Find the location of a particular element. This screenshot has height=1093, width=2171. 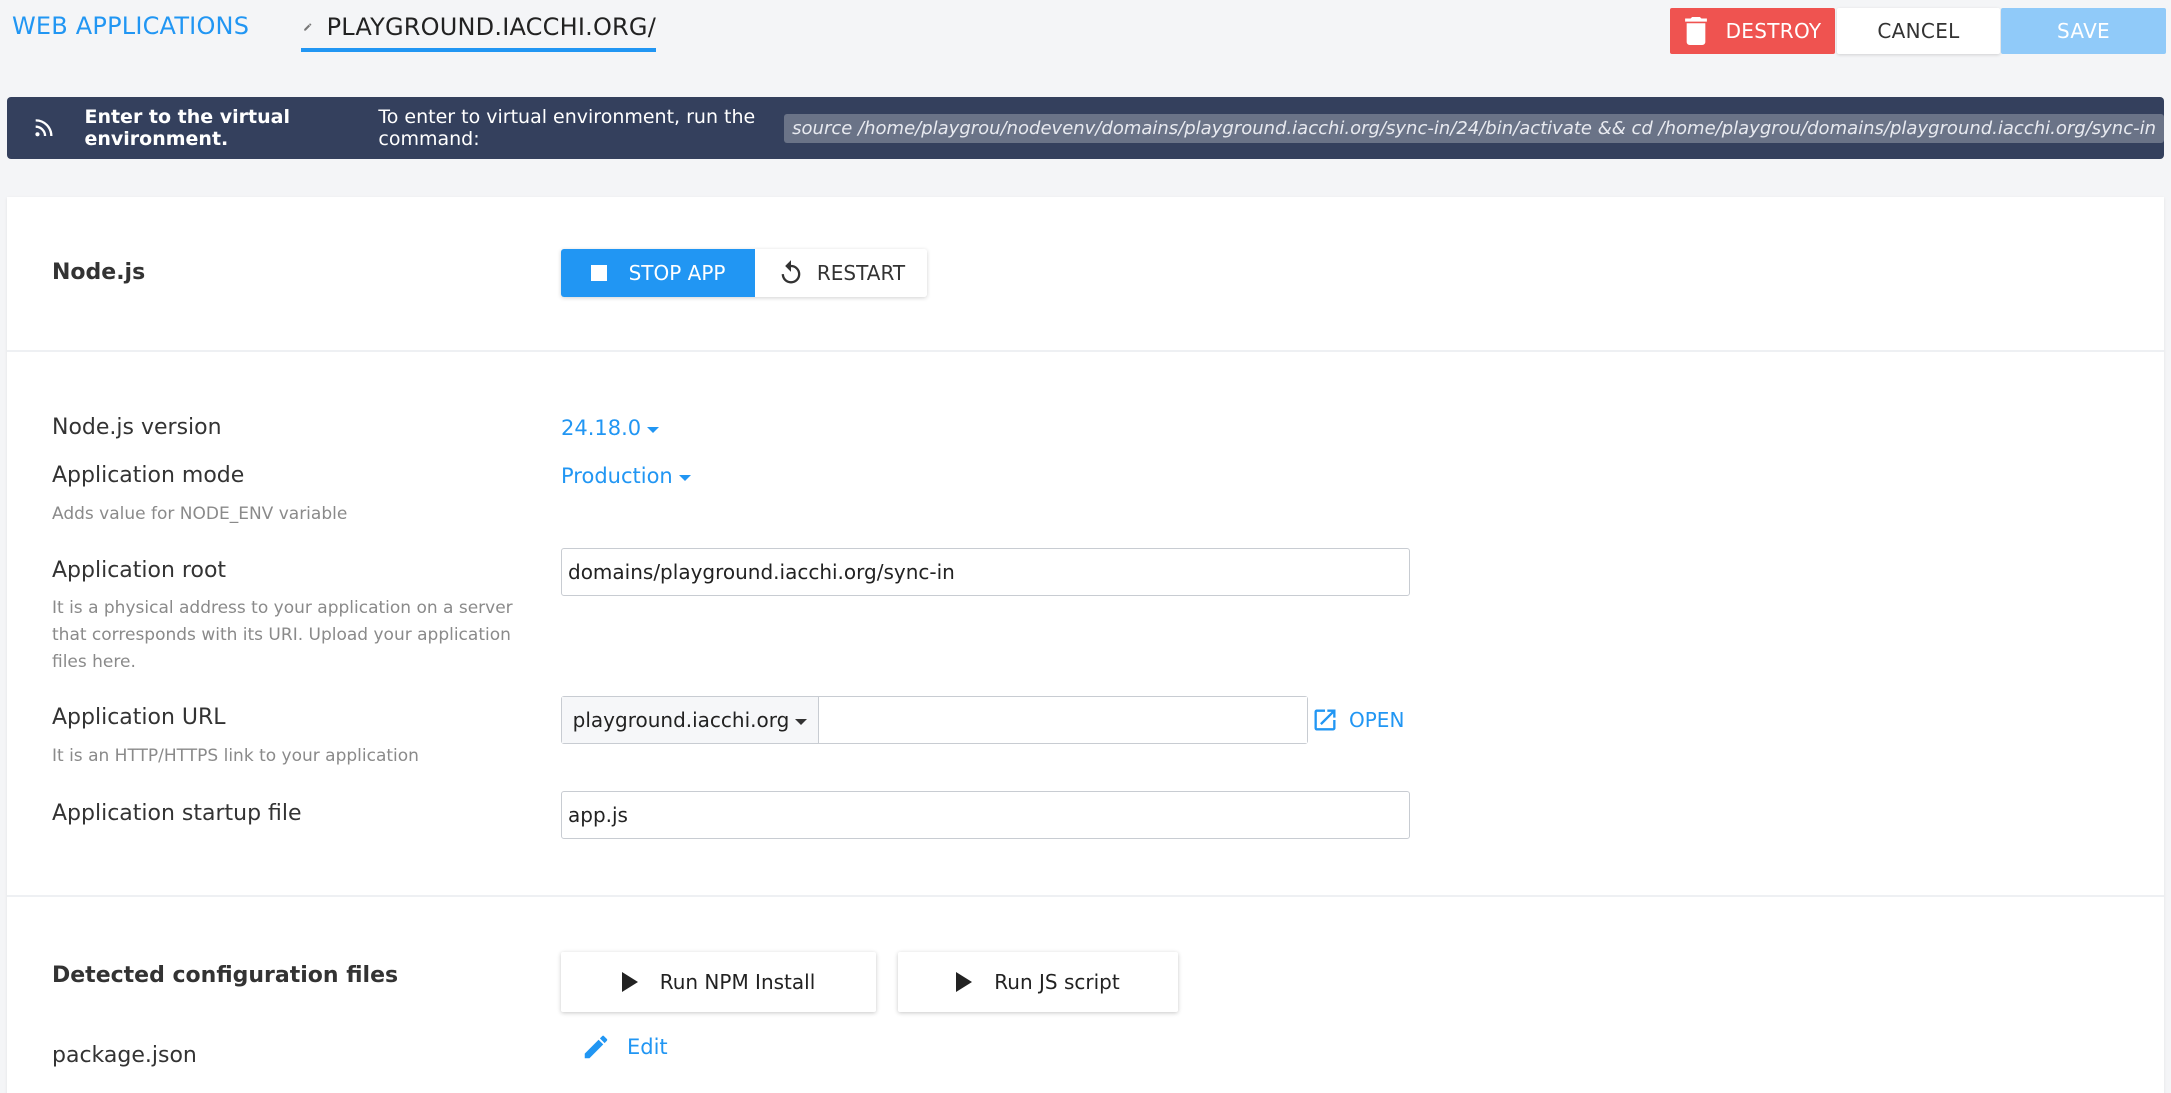

app-control-group: STOP APP RESTART is located at coordinates (744, 273).